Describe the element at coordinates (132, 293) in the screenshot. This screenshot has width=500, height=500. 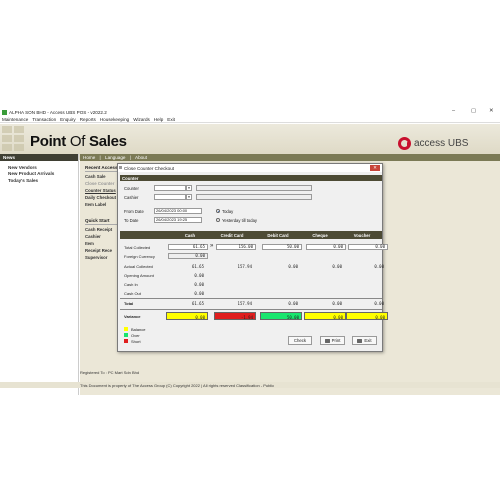
I see `cash-out-label: Cash Out` at that location.